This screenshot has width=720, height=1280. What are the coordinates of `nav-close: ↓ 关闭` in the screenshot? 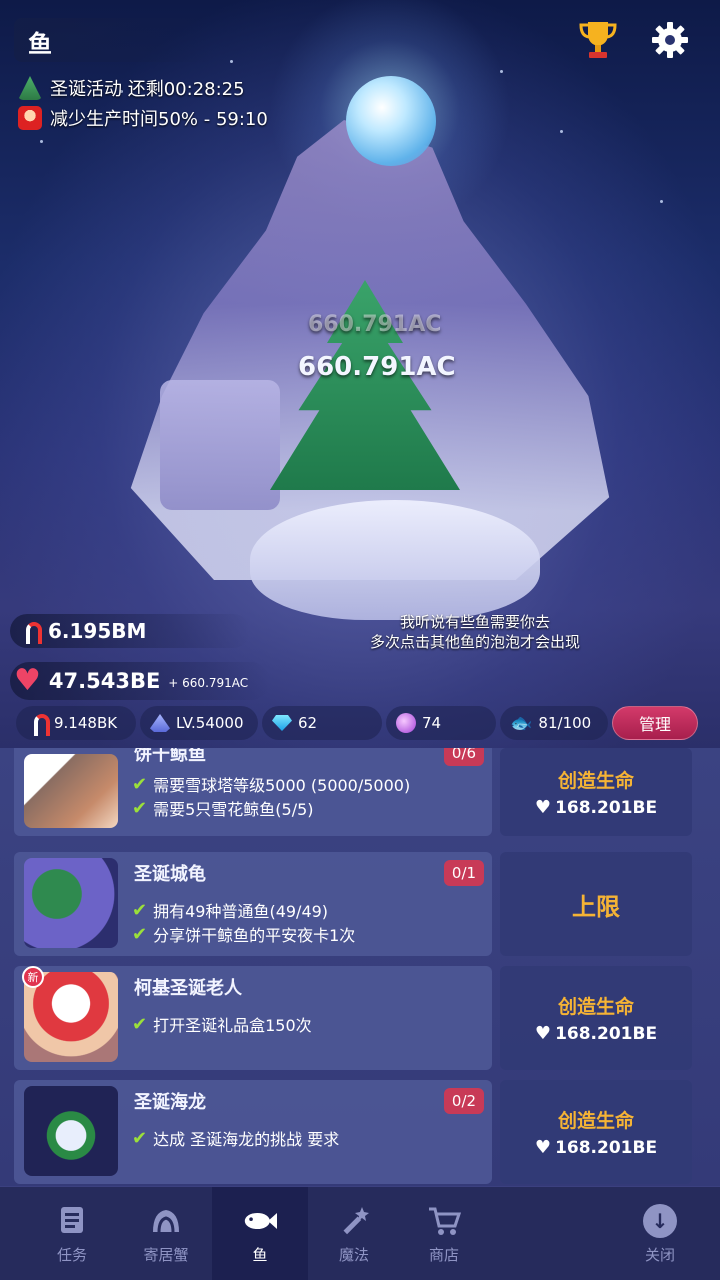 It's located at (660, 1233).